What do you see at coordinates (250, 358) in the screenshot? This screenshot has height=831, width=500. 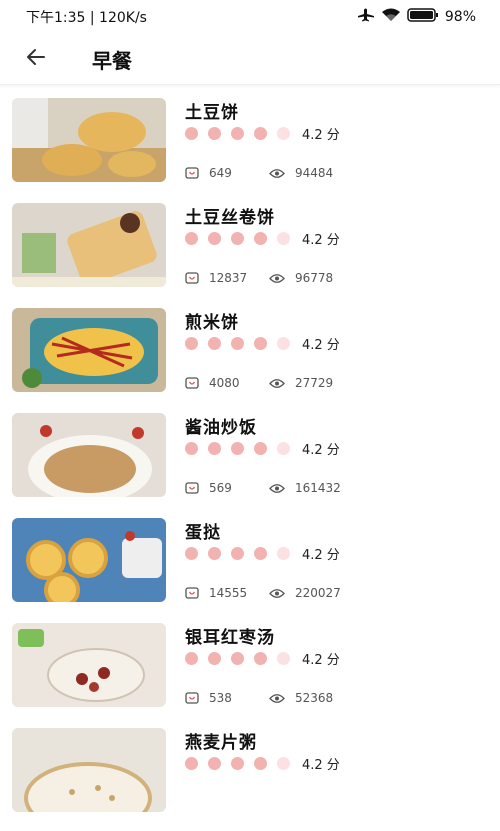 I see `recipe-item: 煎米饼 4.2 分 4080 27729` at bounding box center [250, 358].